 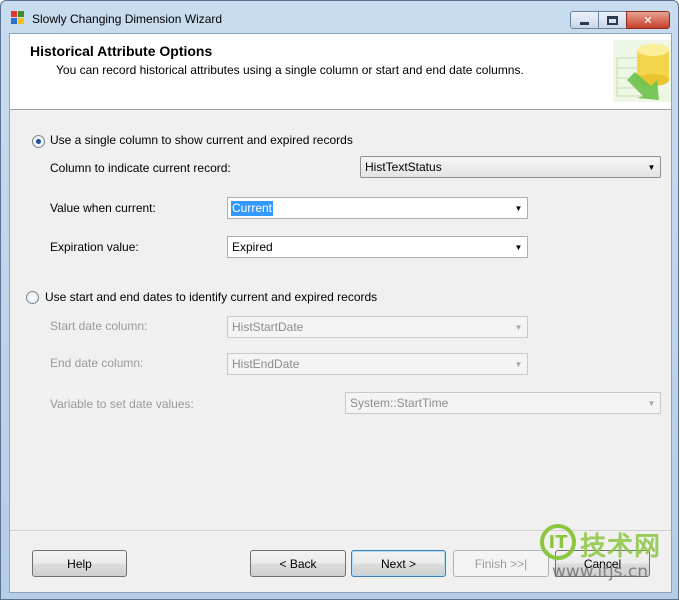 I want to click on help-button-label: Help, so click(x=79, y=563).